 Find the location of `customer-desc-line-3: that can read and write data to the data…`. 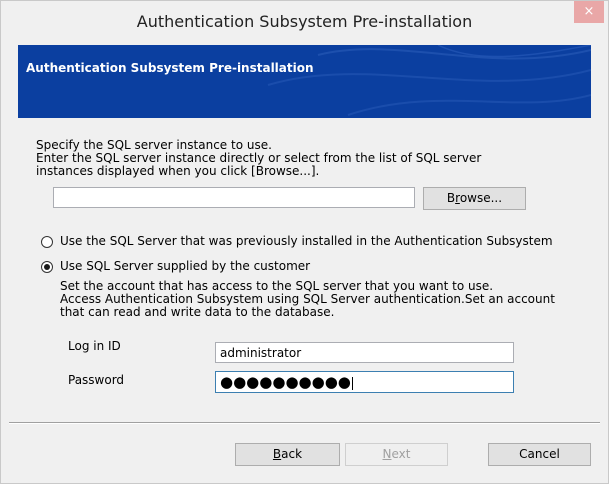

customer-desc-line-3: that can read and write data to the data… is located at coordinates (197, 312).